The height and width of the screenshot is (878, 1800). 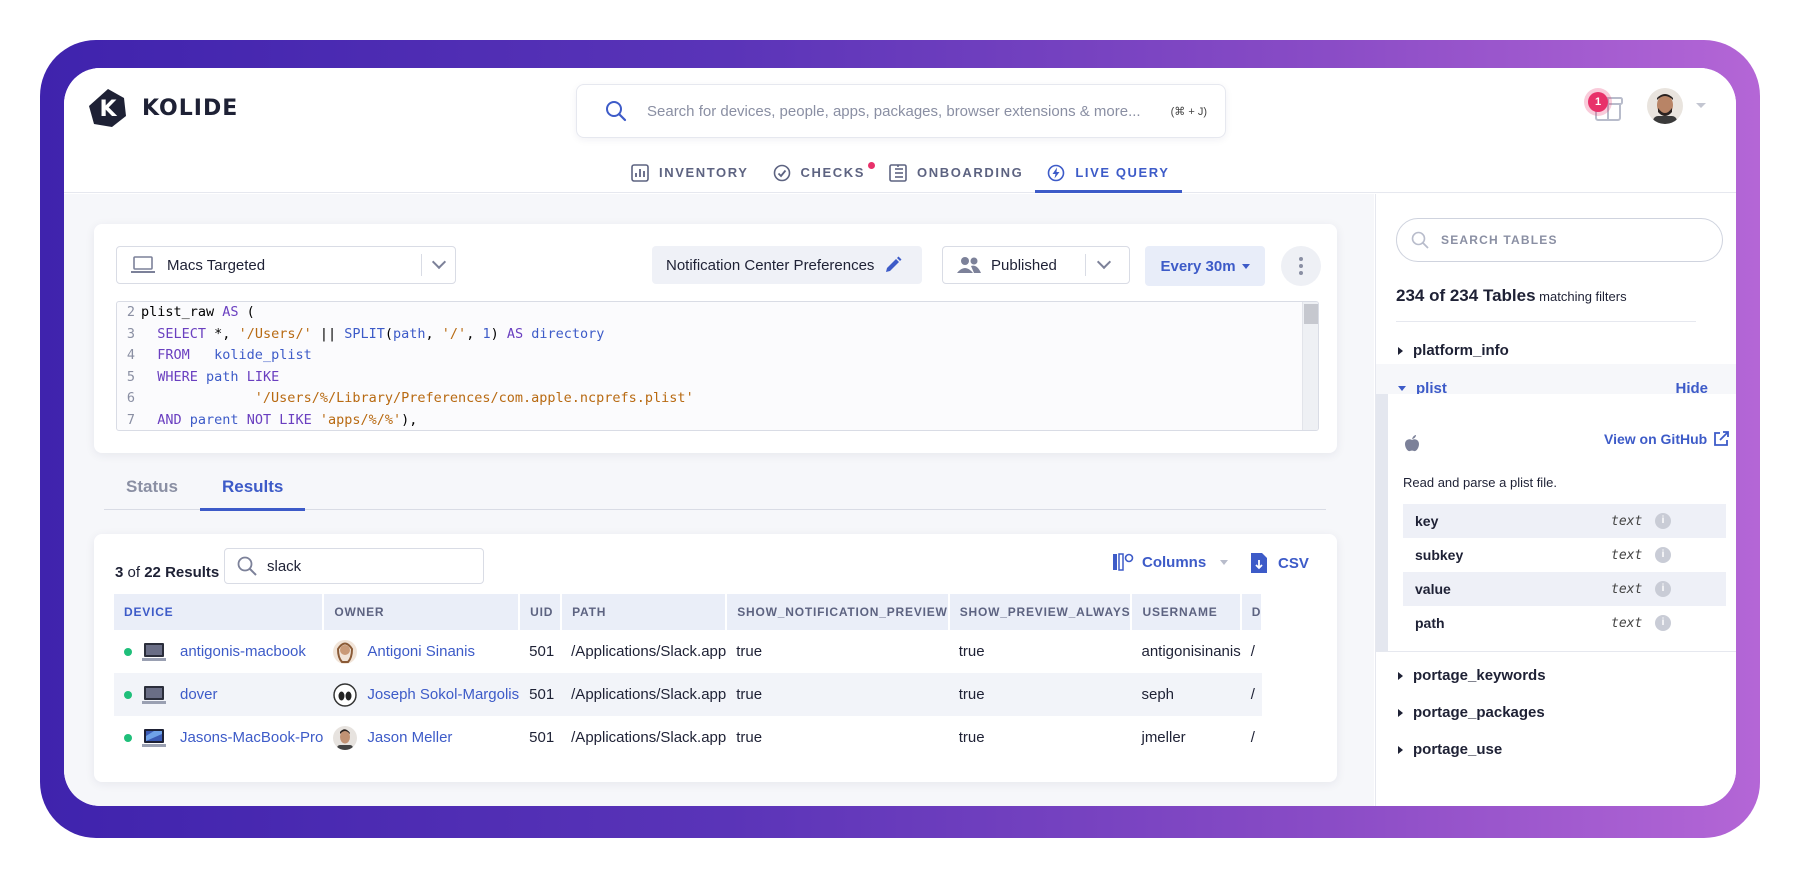 I want to click on code-text: plist_raw AS (, so click(x=198, y=312).